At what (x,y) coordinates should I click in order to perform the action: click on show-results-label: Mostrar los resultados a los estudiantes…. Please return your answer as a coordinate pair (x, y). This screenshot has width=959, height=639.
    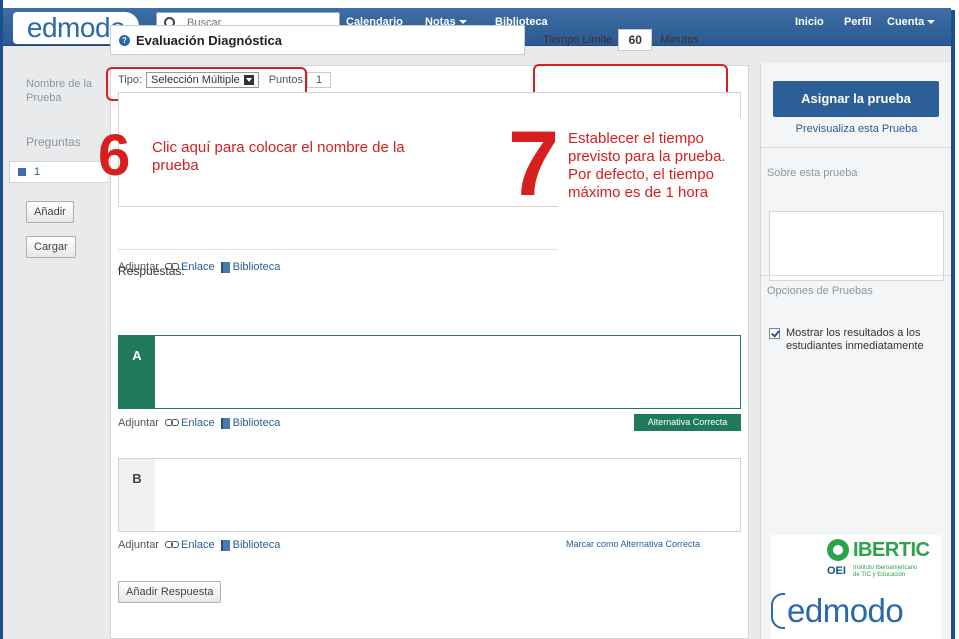
    Looking at the image, I should click on (855, 339).